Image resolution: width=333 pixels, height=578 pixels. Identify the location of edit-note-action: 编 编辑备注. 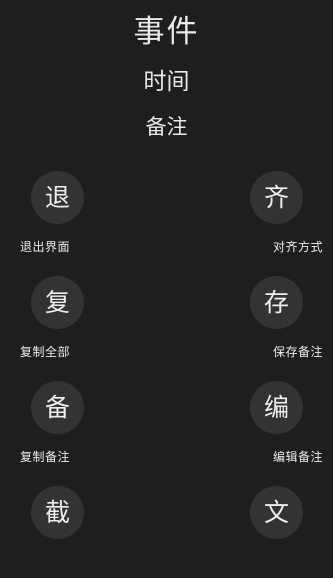
(272, 427).